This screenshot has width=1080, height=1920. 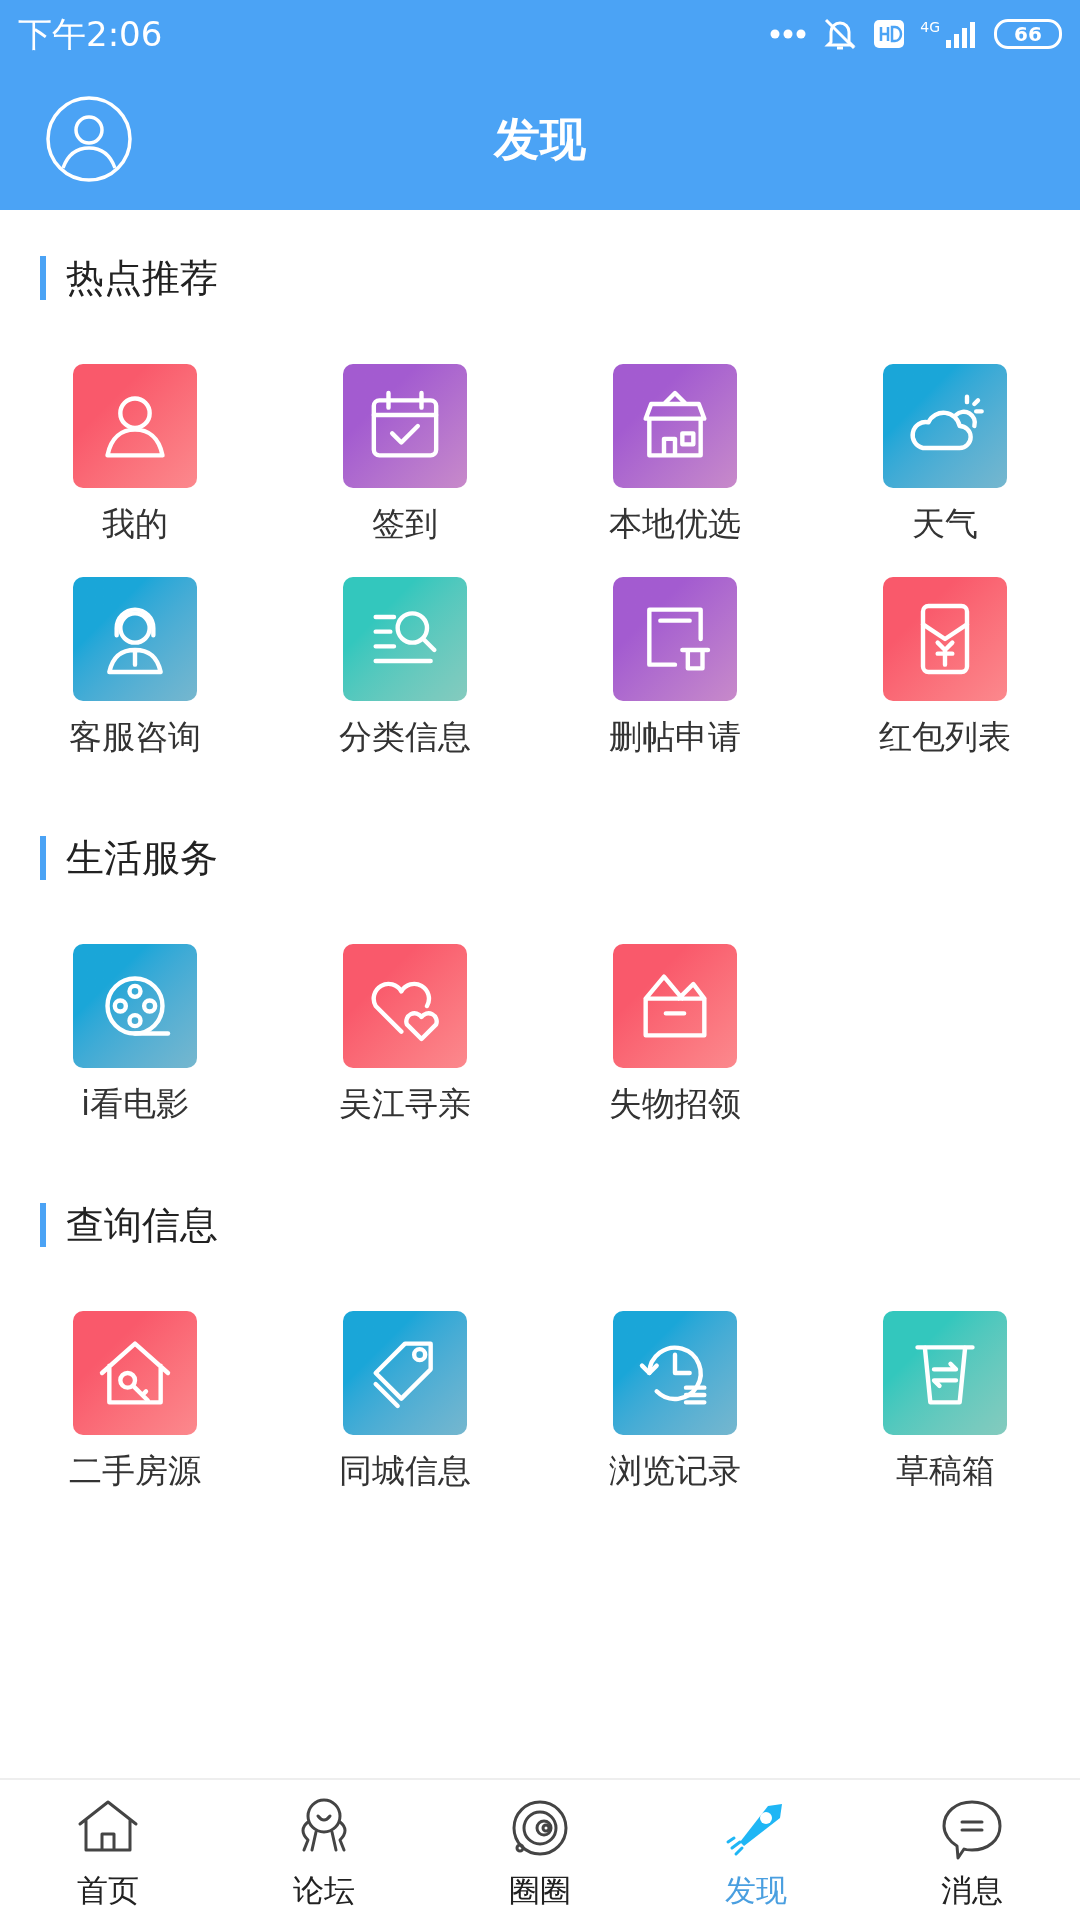 I want to click on nav-tab: 圈圈, so click(x=540, y=1850).